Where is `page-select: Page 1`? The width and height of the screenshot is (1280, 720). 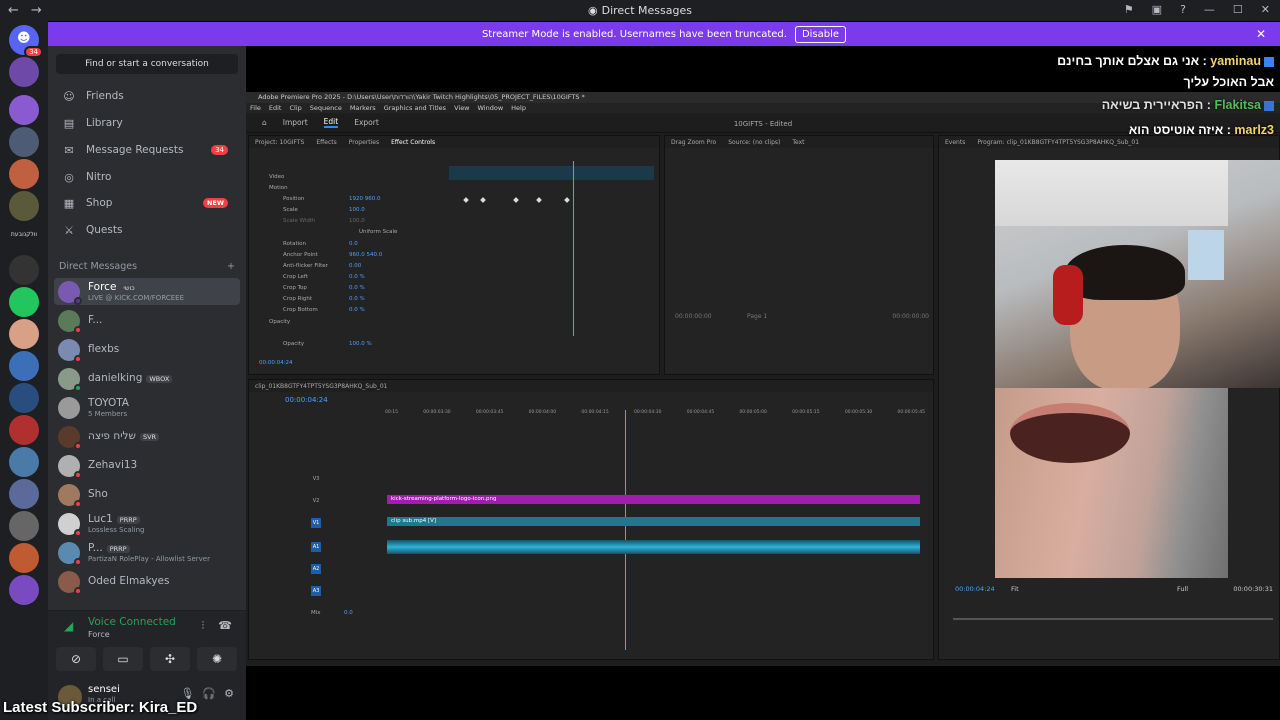 page-select: Page 1 is located at coordinates (757, 316).